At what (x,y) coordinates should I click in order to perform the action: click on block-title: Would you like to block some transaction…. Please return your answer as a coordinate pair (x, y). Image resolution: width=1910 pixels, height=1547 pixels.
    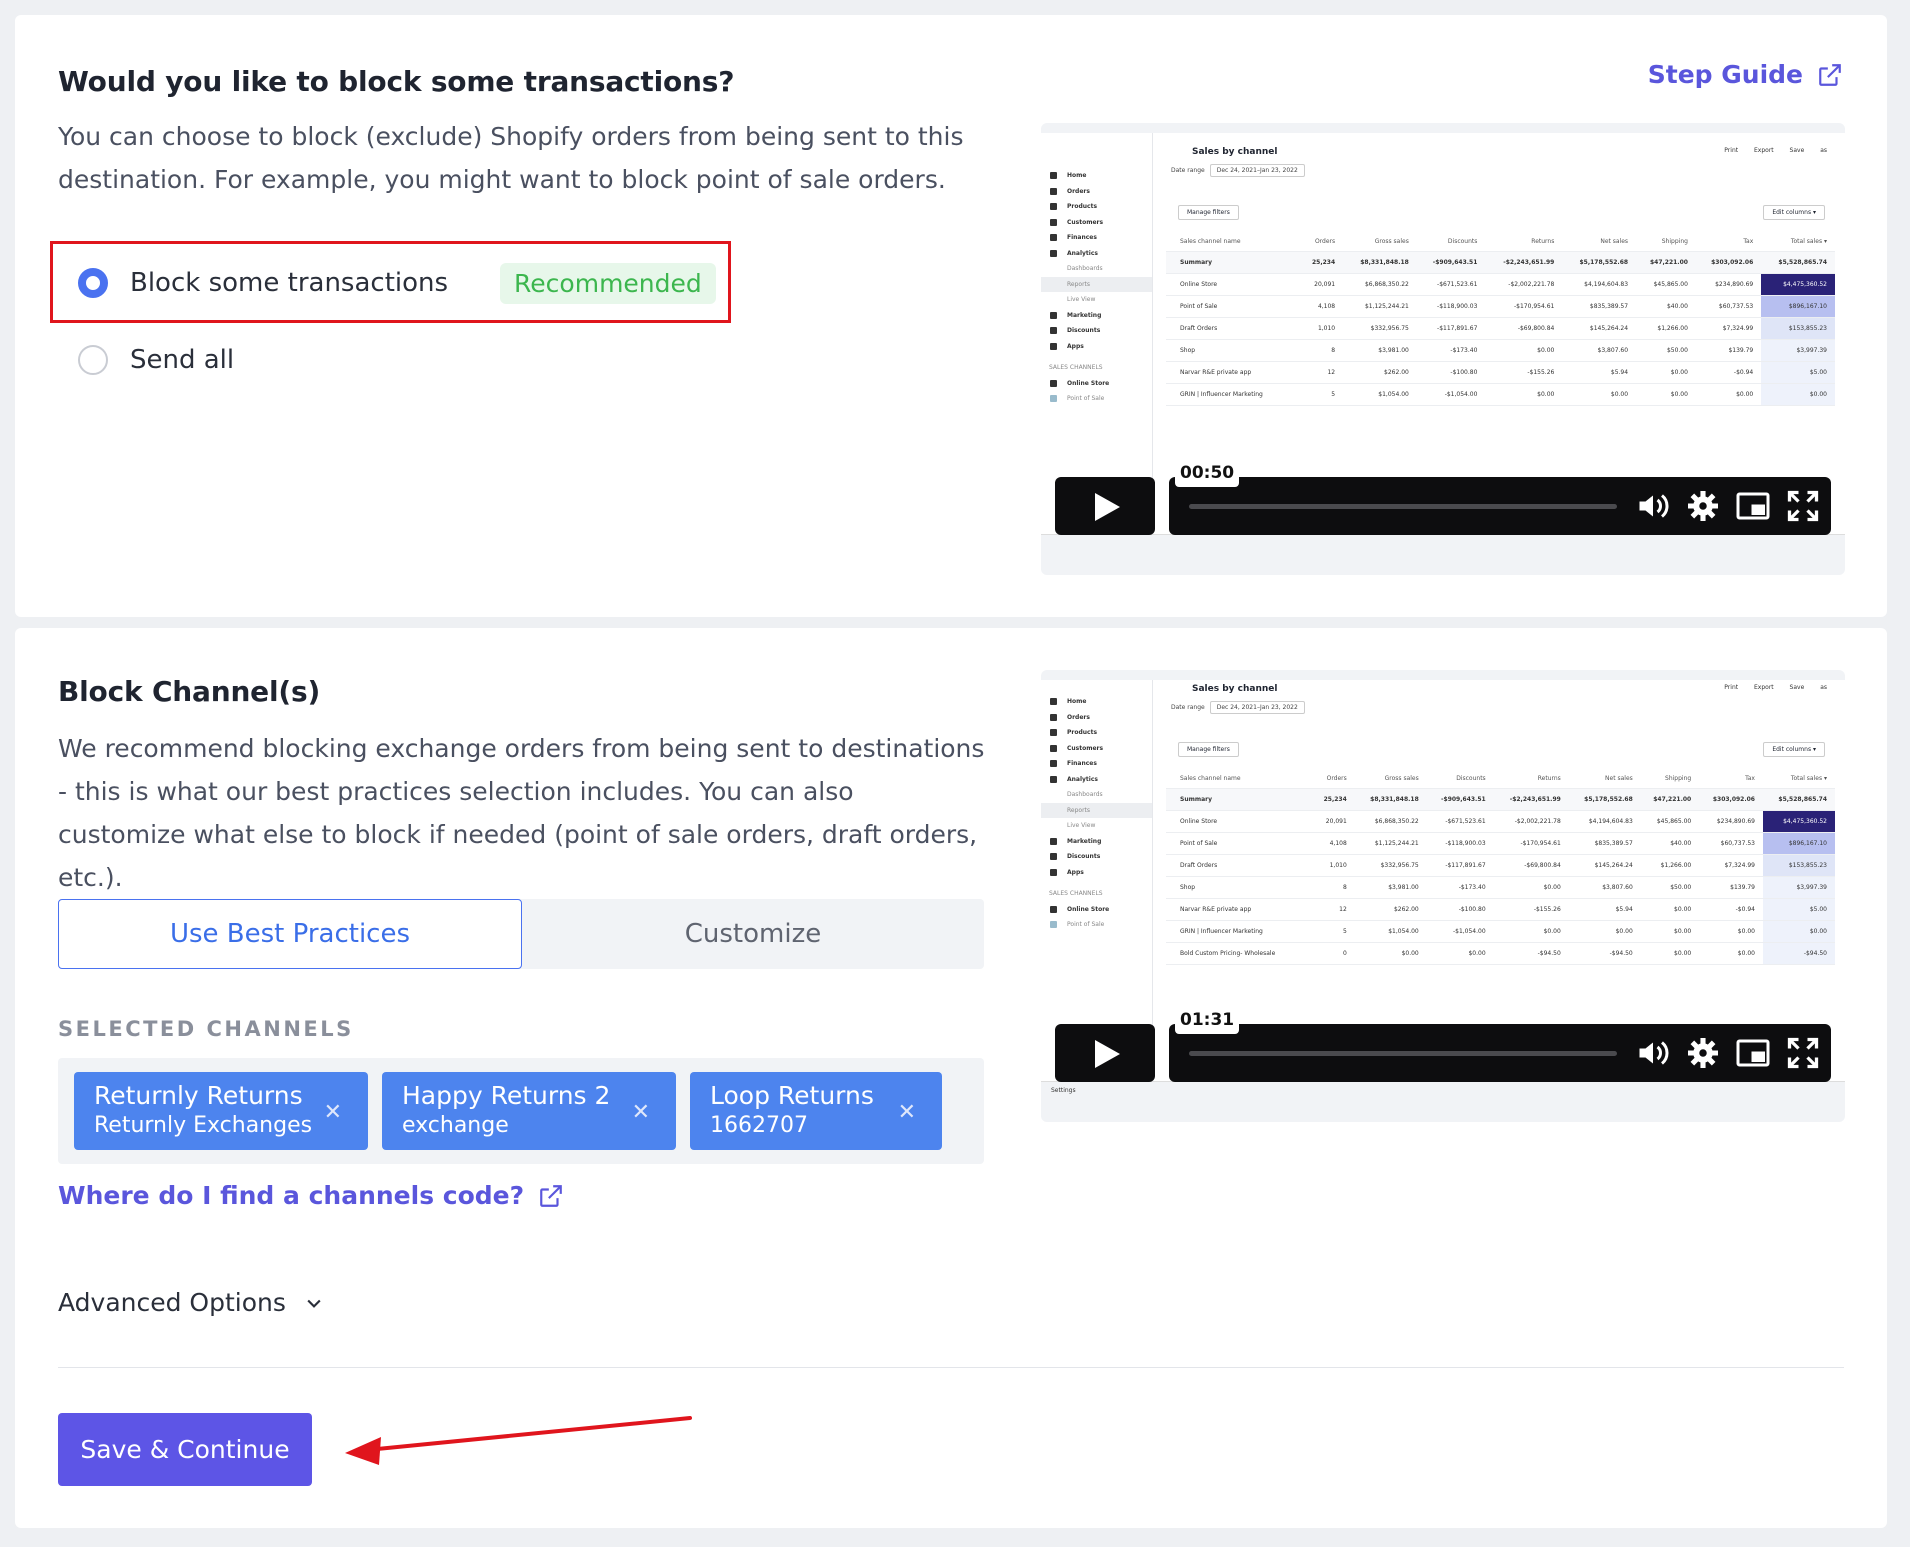
    Looking at the image, I should click on (396, 81).